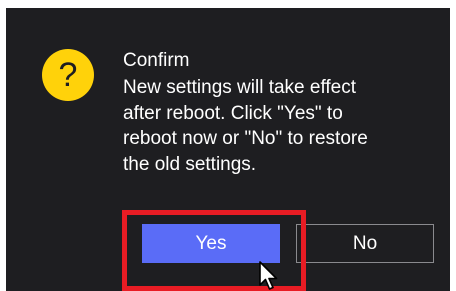  I want to click on no-button: No, so click(365, 243).